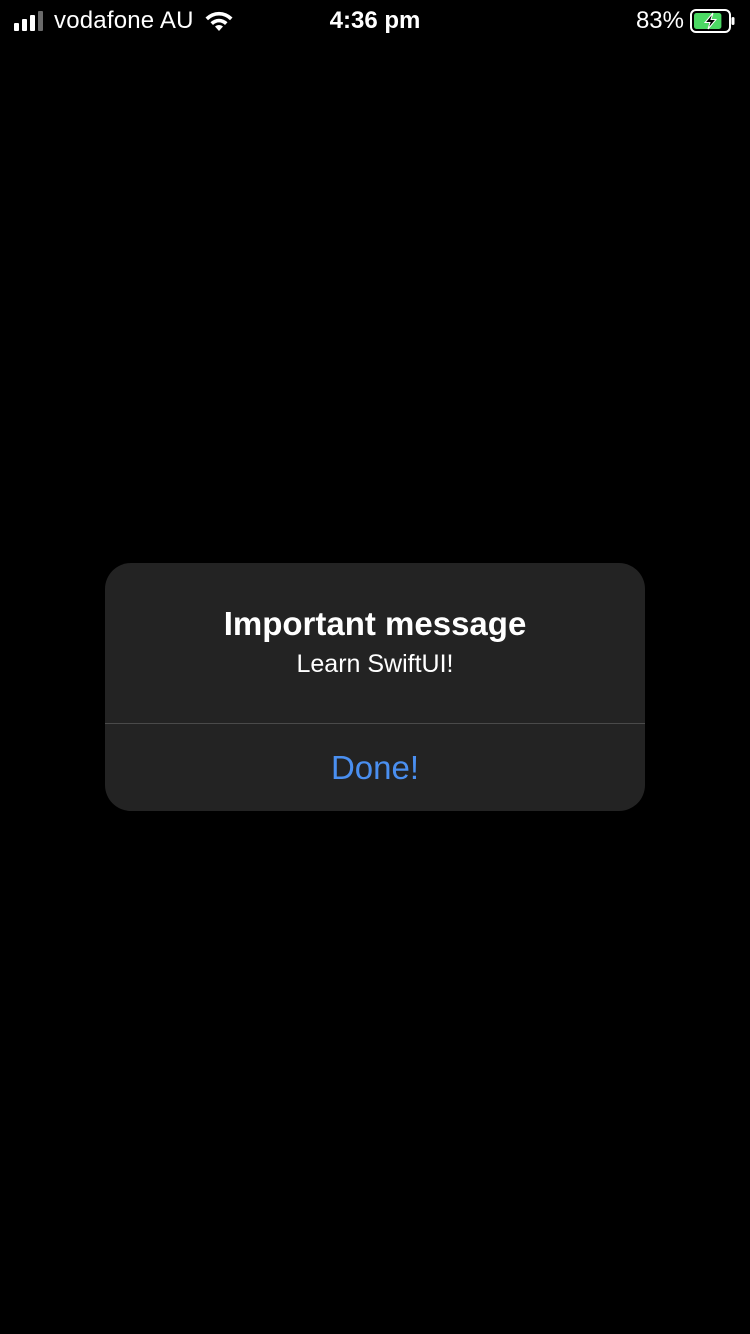 The width and height of the screenshot is (750, 1334). I want to click on done-button: Done!, so click(375, 767).